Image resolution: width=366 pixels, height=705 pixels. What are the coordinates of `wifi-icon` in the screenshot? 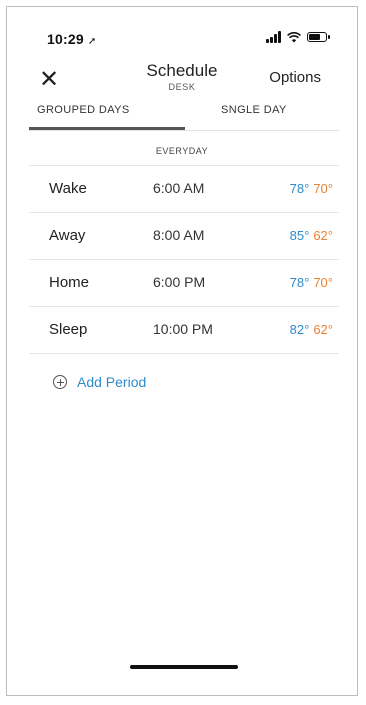 It's located at (294, 36).